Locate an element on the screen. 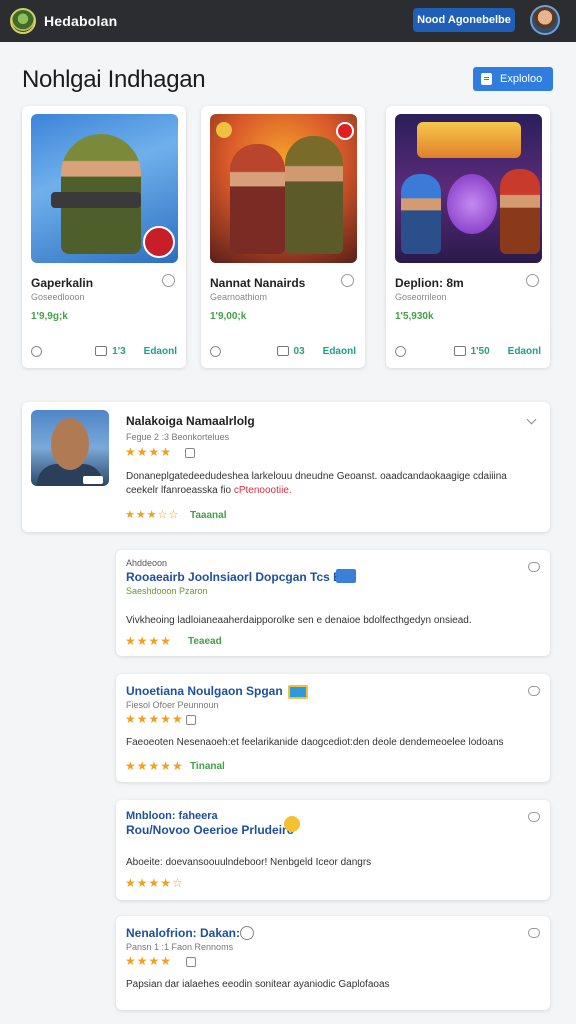 Image resolution: width=576 pixels, height=1024 pixels. game-logo-art is located at coordinates (469, 140).